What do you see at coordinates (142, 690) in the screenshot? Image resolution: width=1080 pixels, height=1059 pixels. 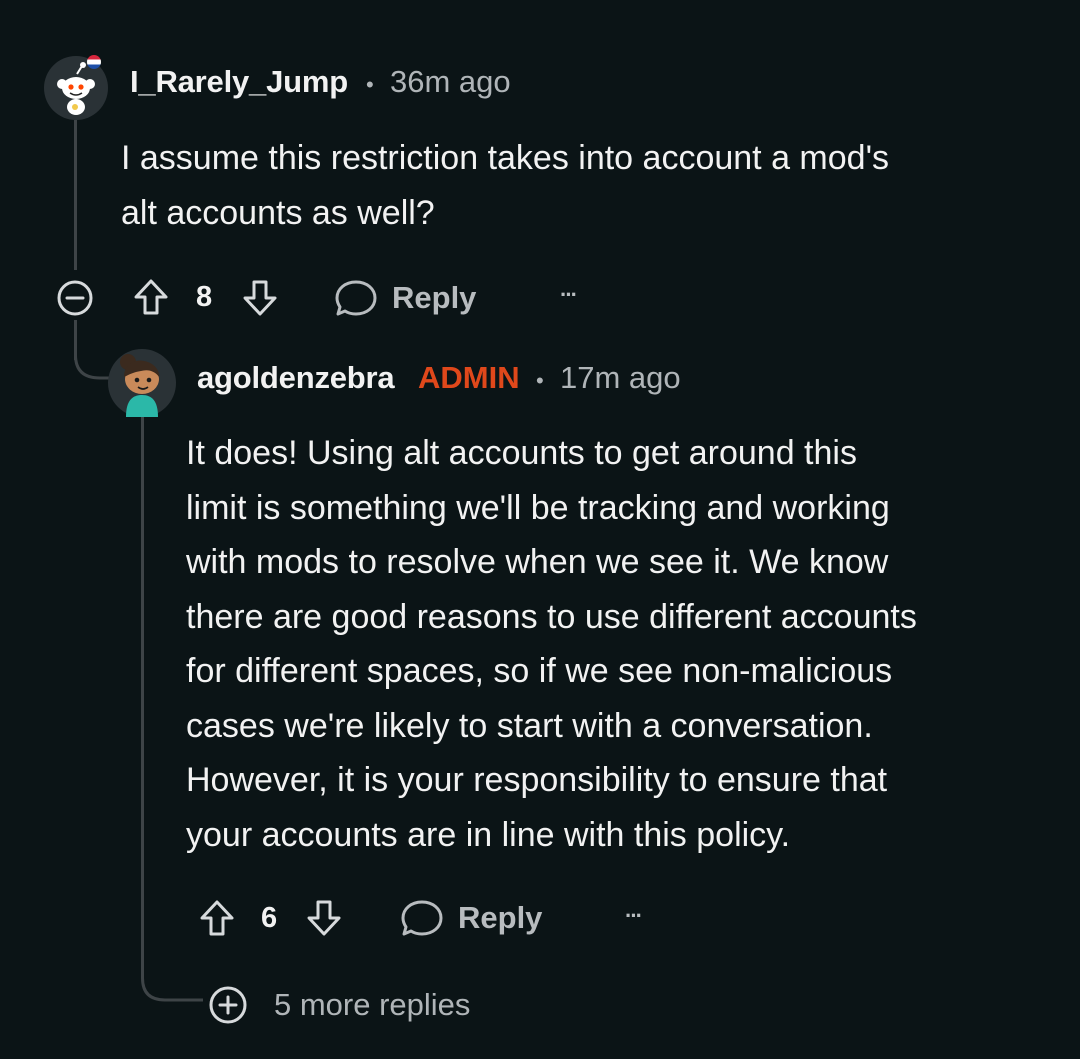 I see `thread-line-reply` at bounding box center [142, 690].